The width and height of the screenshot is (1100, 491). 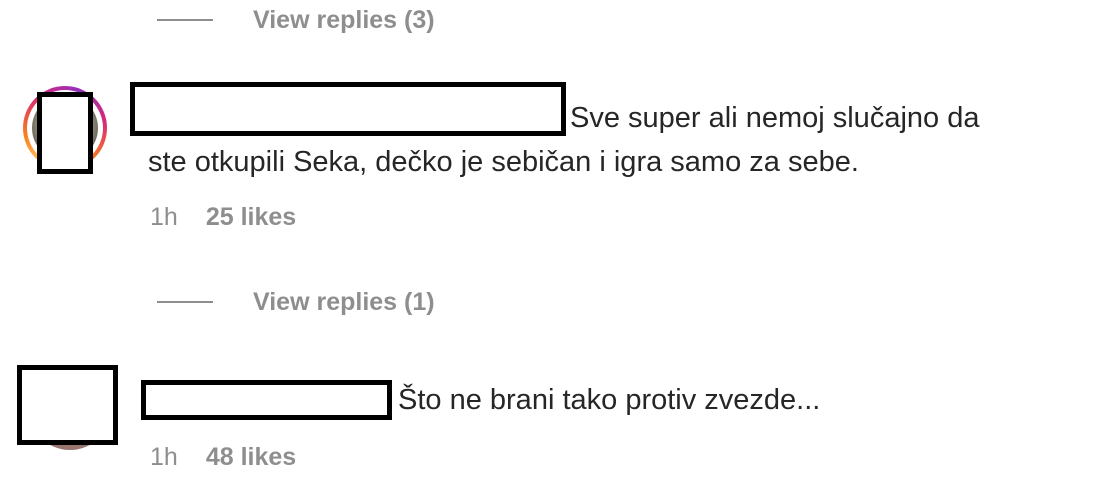 I want to click on view-replies-button-top: View replies (3), so click(x=296, y=20).